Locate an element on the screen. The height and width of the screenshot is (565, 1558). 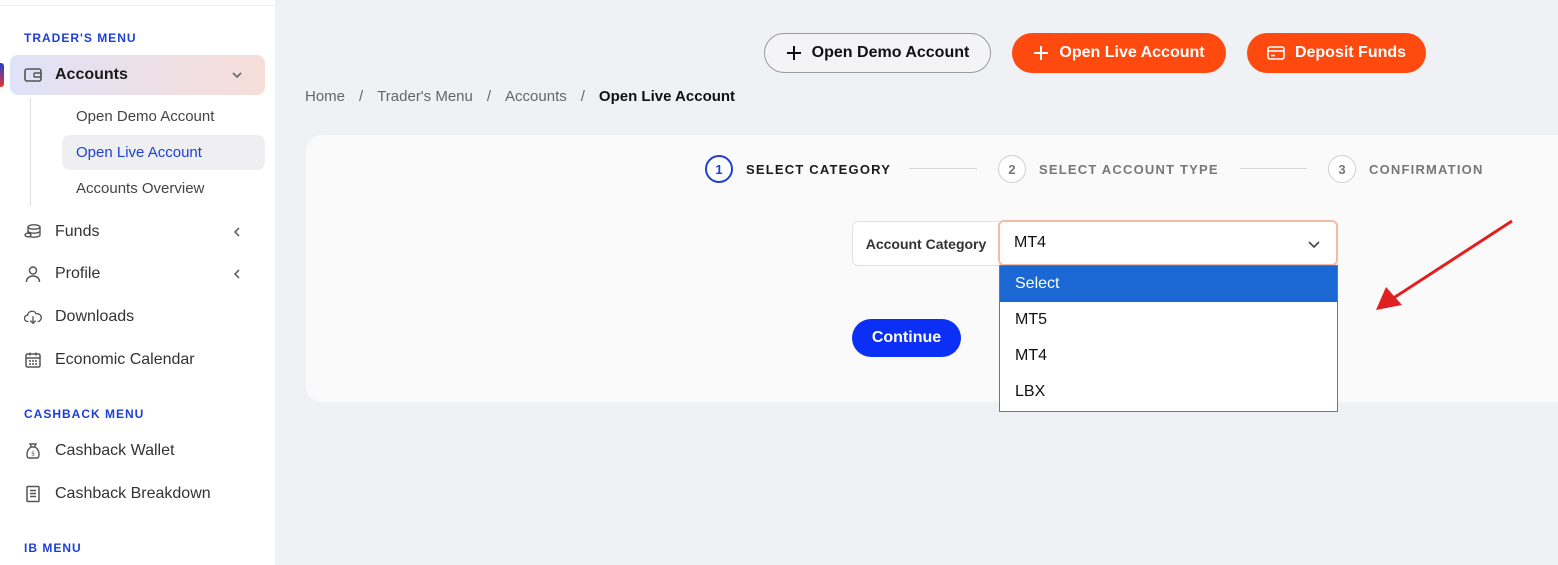
button-label: Open Live Account is located at coordinates (1132, 52).